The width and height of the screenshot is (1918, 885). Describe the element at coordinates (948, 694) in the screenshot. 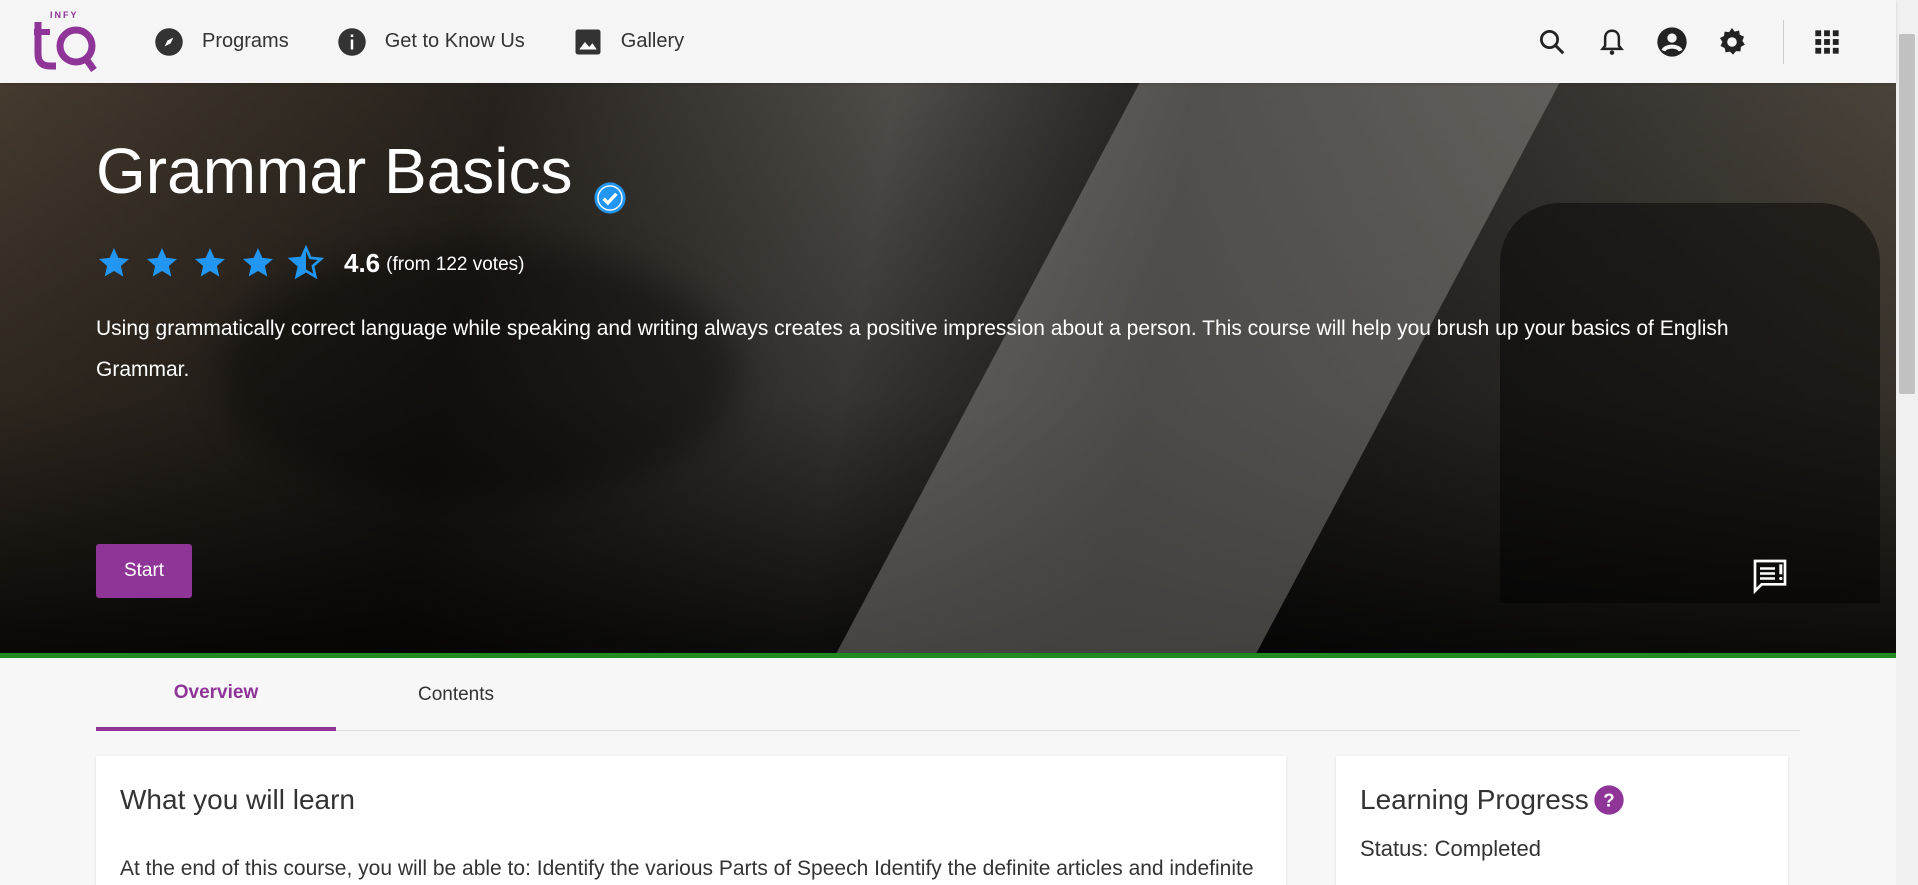

I see `course-tabs: Overview Contents` at that location.